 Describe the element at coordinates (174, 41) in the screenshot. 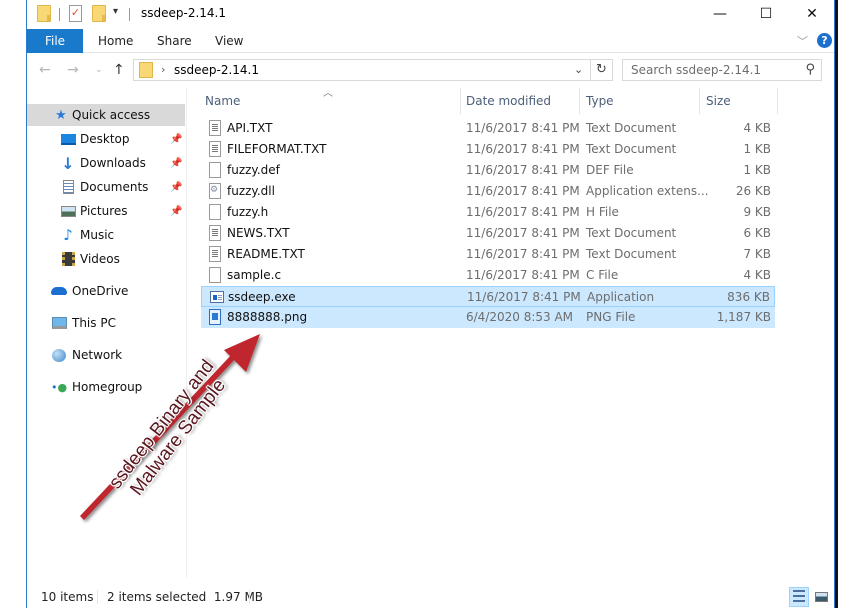

I see `tab-share: Share` at that location.